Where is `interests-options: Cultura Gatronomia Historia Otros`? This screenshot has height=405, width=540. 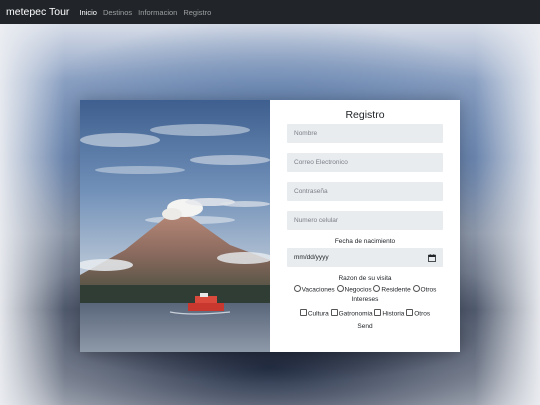 interests-options: Cultura Gatronomia Historia Otros is located at coordinates (365, 313).